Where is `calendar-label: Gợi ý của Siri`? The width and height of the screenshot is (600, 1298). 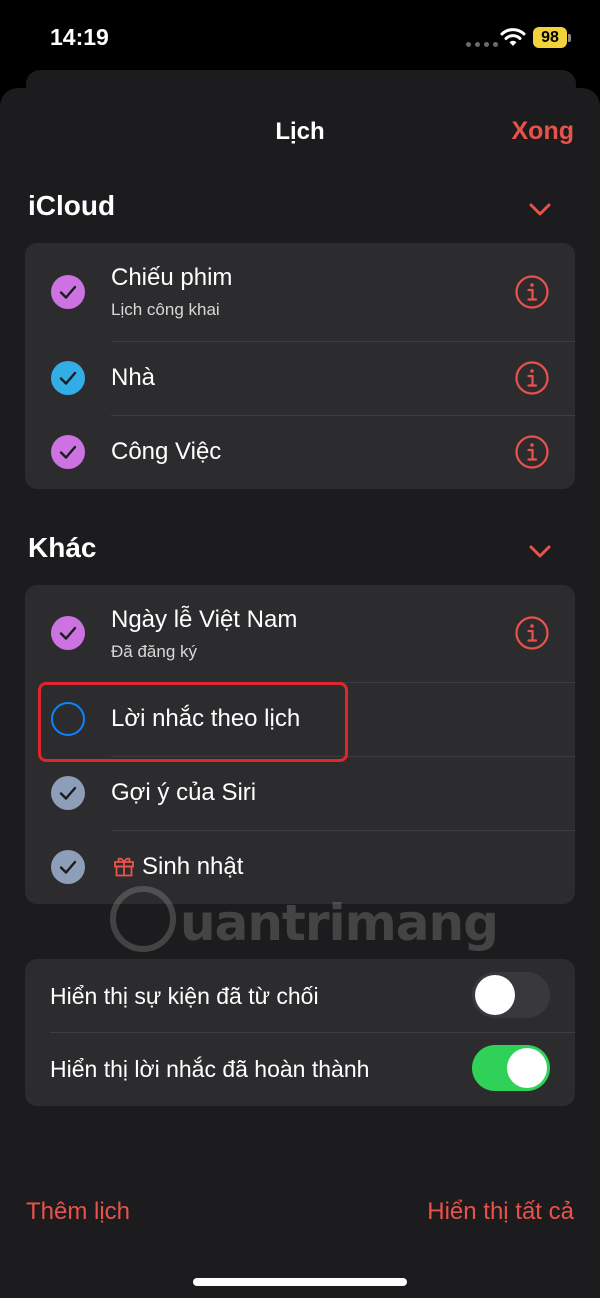
calendar-label: Gợi ý của Siri is located at coordinates (184, 792).